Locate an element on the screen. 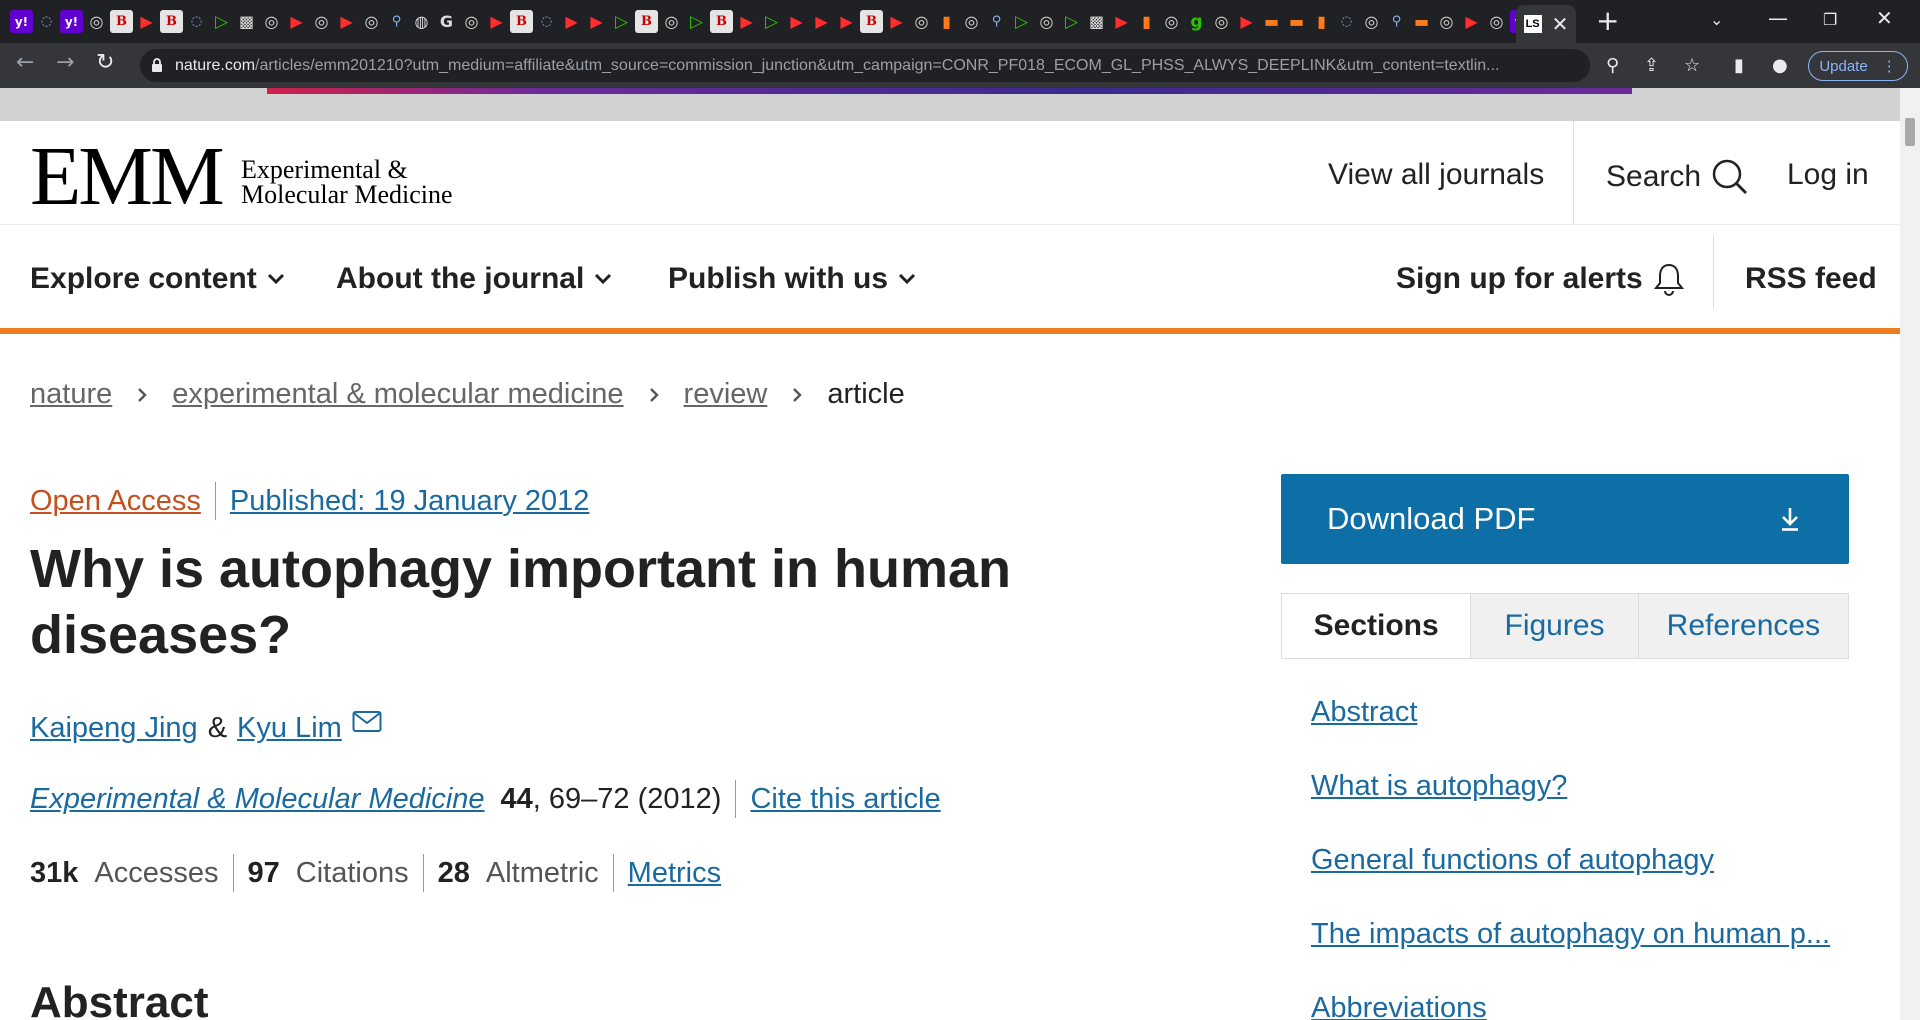 The width and height of the screenshot is (1920, 1020). tab-favicon-43: ▩ is located at coordinates (1096, 21).